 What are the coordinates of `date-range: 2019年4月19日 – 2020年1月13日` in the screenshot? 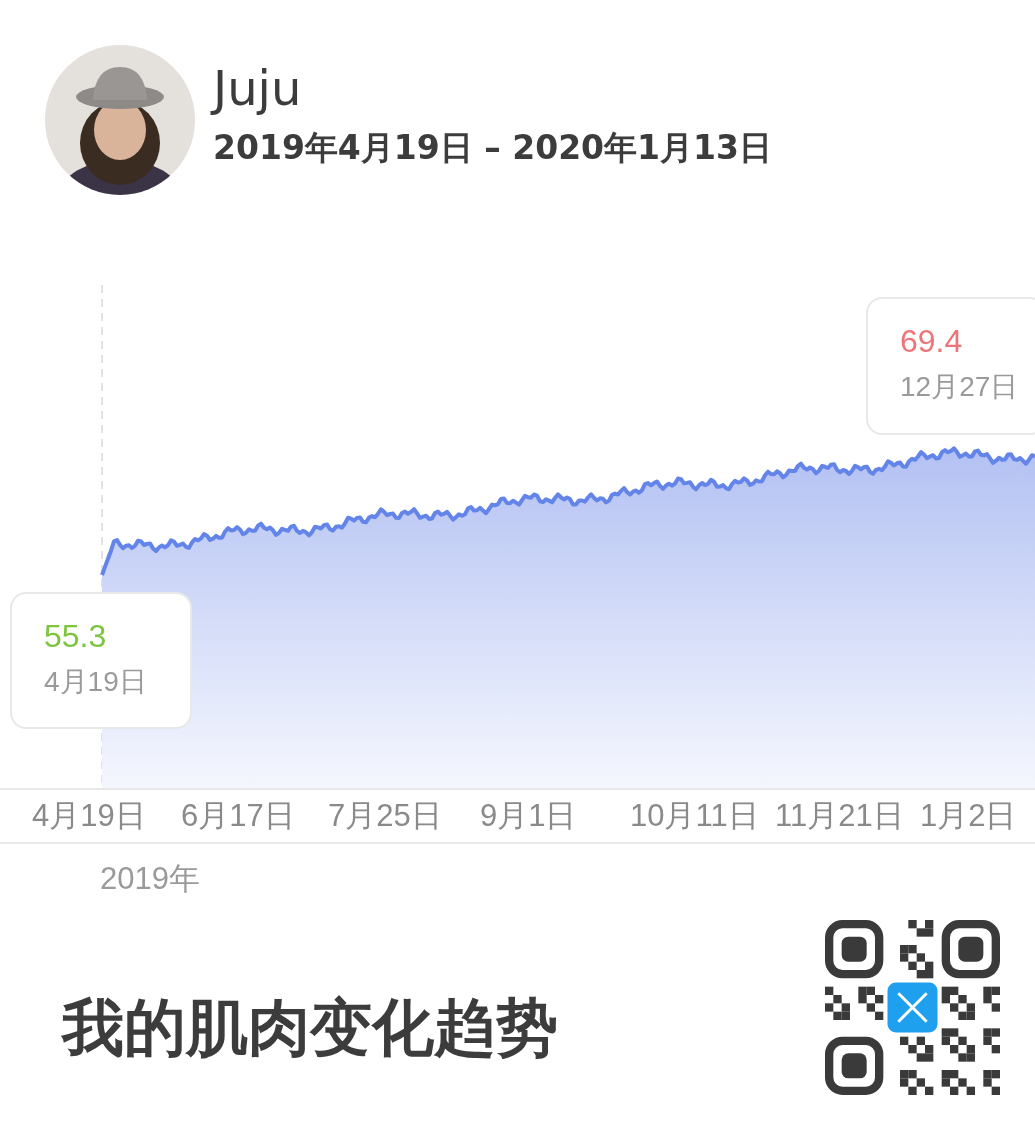 It's located at (492, 148).